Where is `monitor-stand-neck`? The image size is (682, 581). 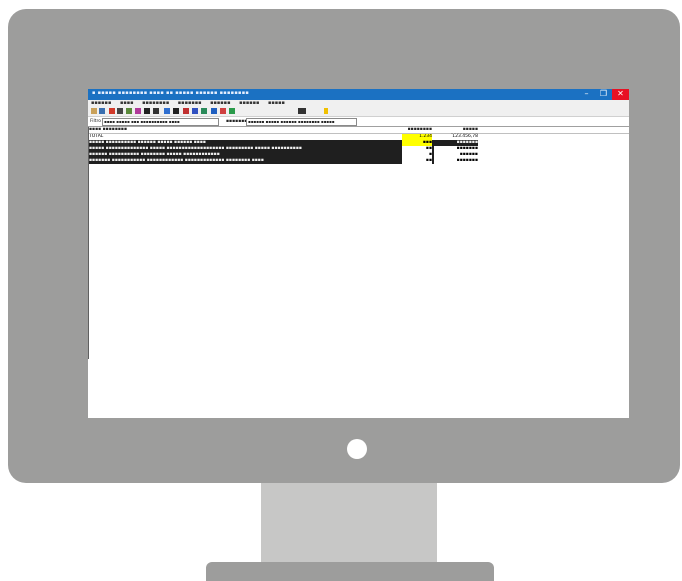 monitor-stand-neck is located at coordinates (349, 523).